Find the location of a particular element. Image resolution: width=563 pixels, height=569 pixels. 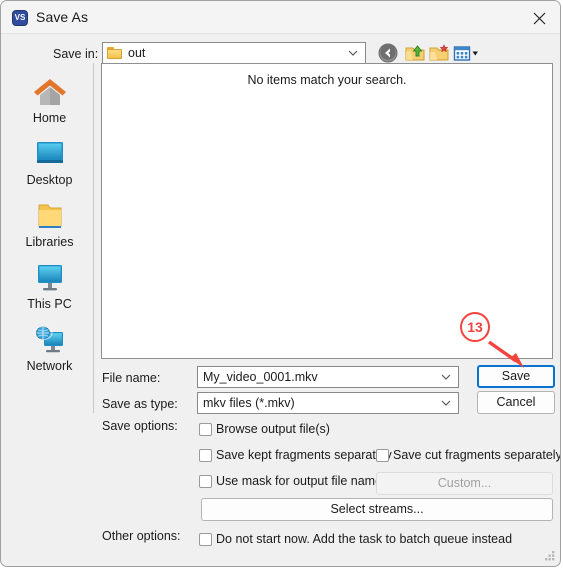

sidebar-item-label: Network is located at coordinates (49, 366).